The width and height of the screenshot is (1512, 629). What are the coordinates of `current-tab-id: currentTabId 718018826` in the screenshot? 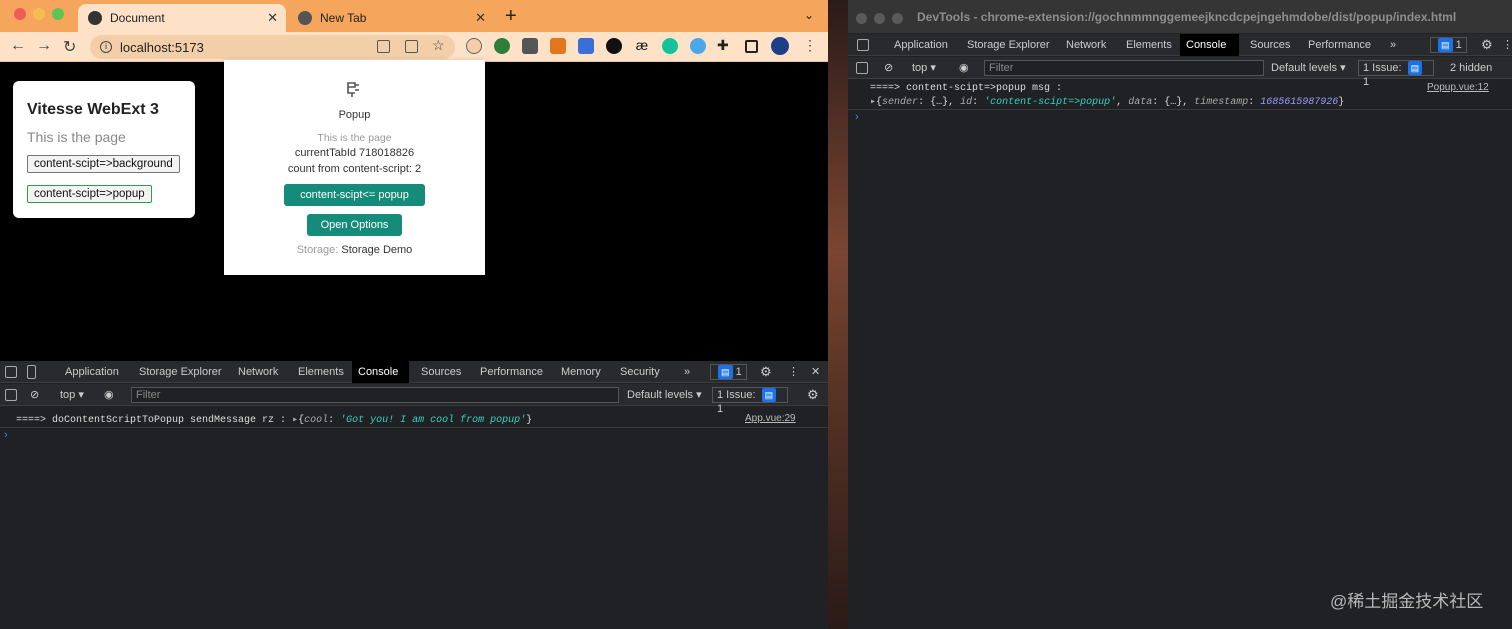 It's located at (354, 153).